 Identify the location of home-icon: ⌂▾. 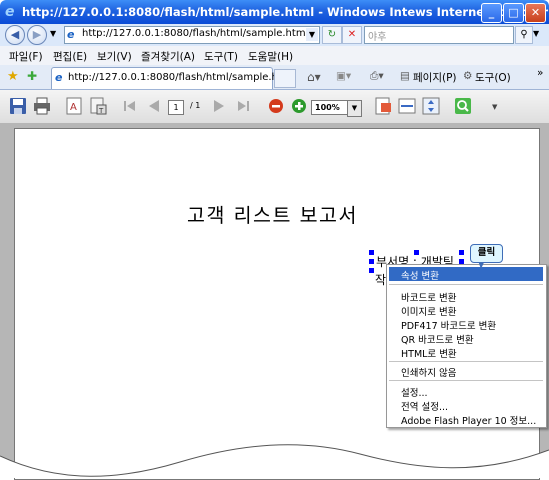
(314, 77).